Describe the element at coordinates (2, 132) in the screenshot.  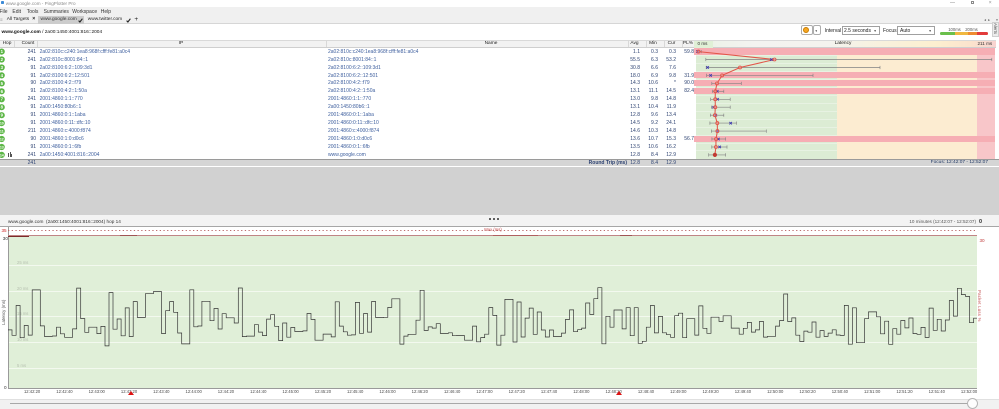
I see `svg-text: 11` at that location.